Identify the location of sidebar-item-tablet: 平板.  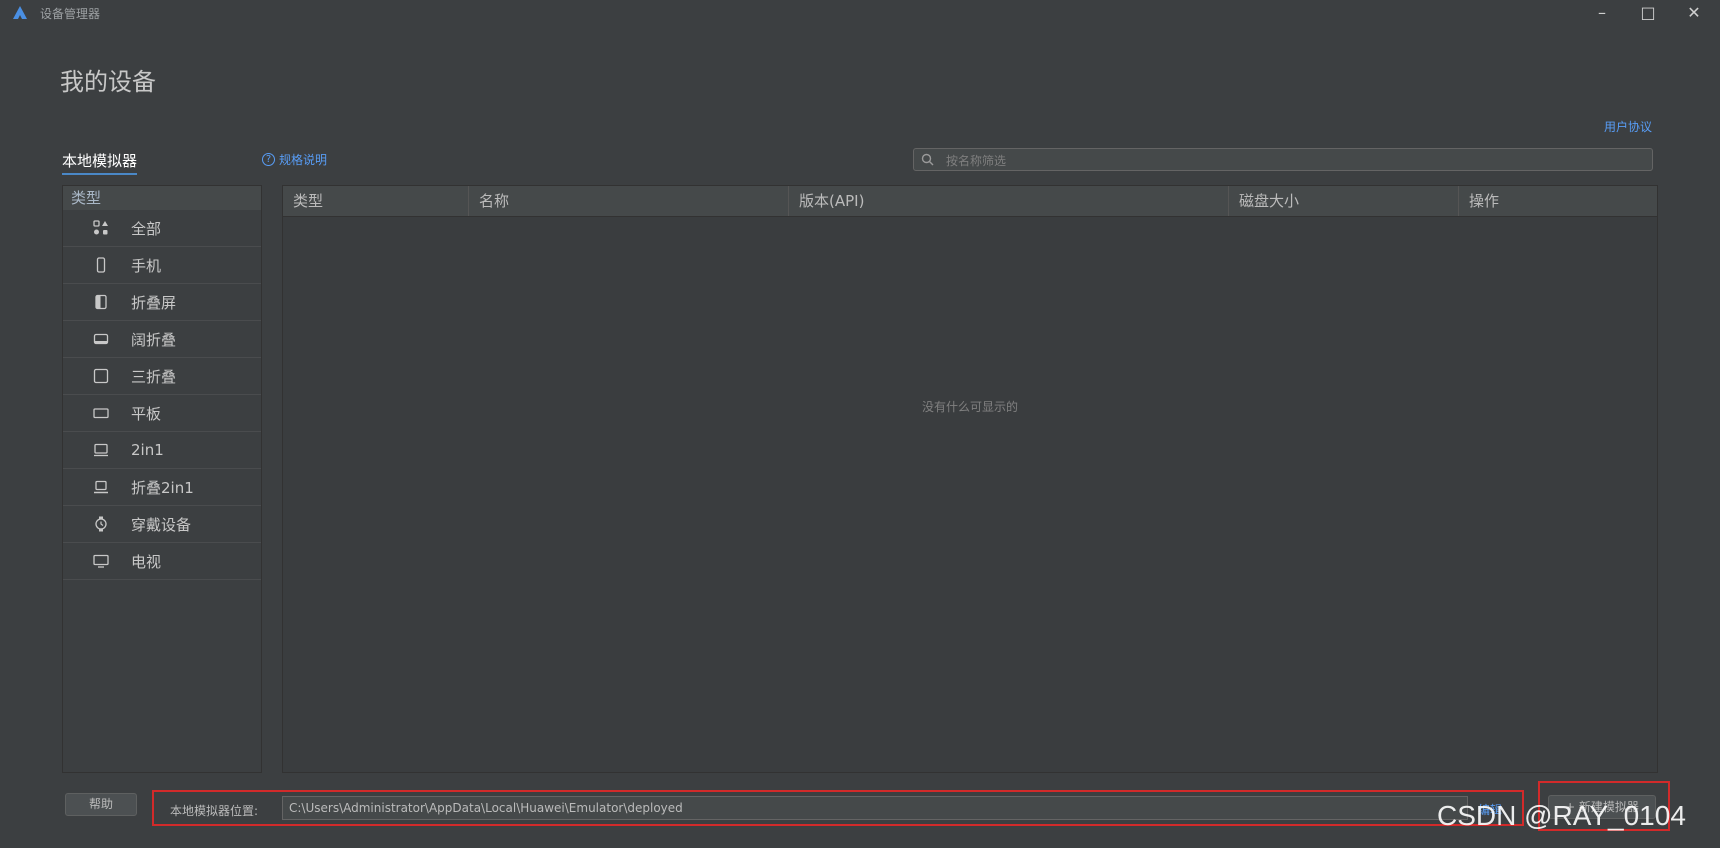
(162, 413).